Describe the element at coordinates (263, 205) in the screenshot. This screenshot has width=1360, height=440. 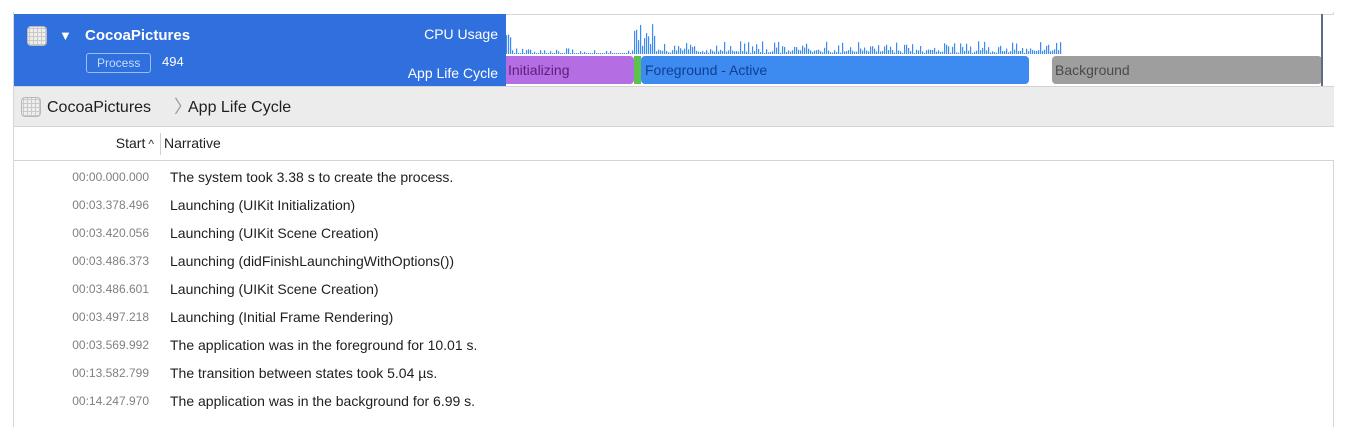
I see `narrative-cell: Launching (UIKit Initialization)` at that location.